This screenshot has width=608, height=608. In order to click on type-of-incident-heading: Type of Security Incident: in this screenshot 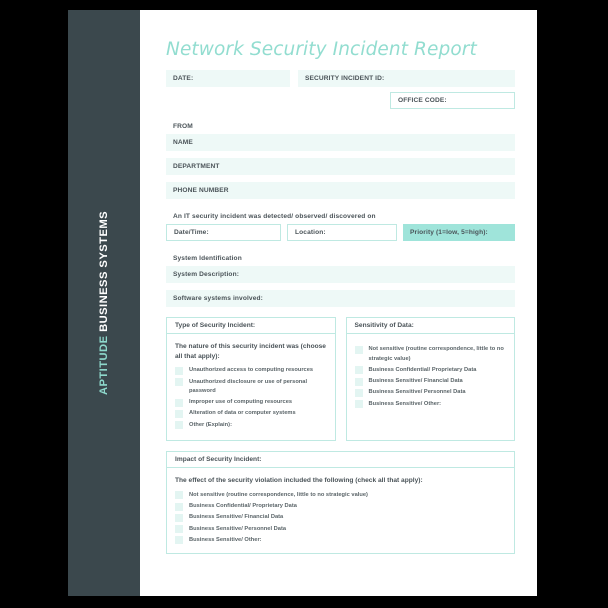, I will do `click(251, 326)`.